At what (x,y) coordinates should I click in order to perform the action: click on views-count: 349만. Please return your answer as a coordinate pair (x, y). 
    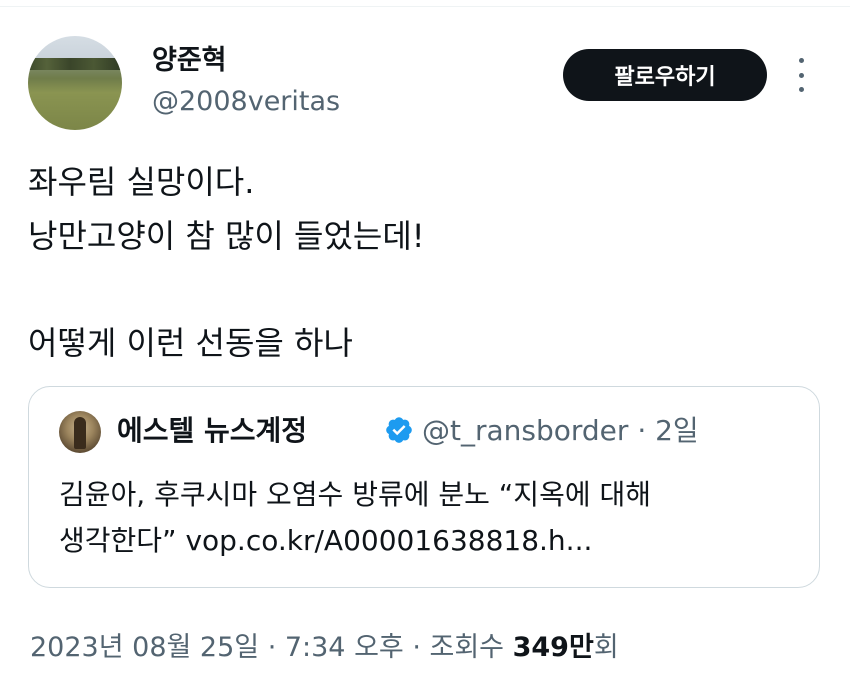
    Looking at the image, I should click on (553, 647).